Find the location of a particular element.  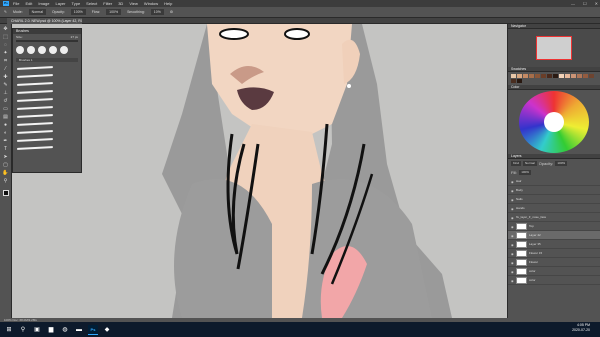

opacity-field: 100% is located at coordinates (78, 12).